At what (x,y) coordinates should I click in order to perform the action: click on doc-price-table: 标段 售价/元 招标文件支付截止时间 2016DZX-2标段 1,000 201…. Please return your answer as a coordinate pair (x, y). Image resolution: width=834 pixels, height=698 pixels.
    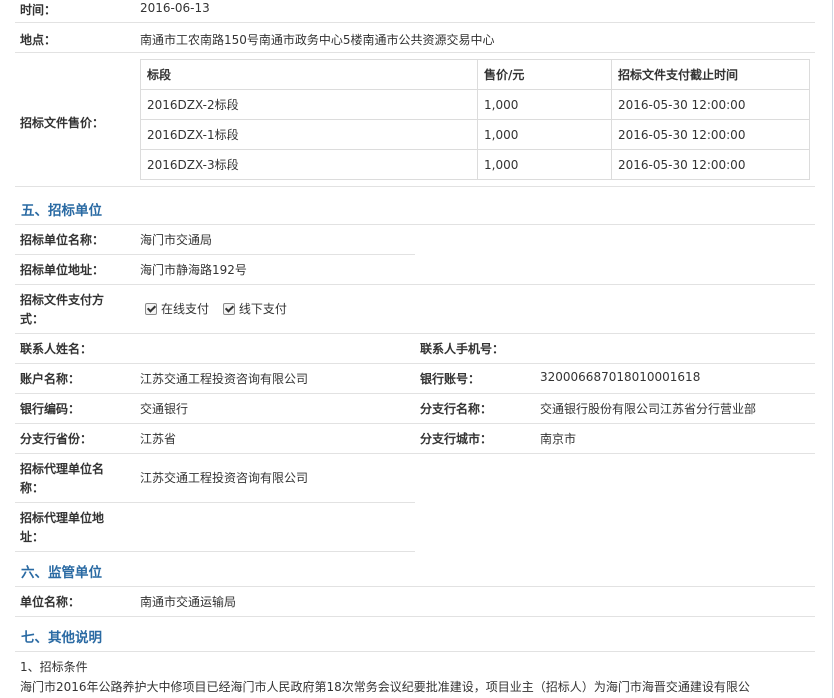
    Looking at the image, I should click on (475, 119).